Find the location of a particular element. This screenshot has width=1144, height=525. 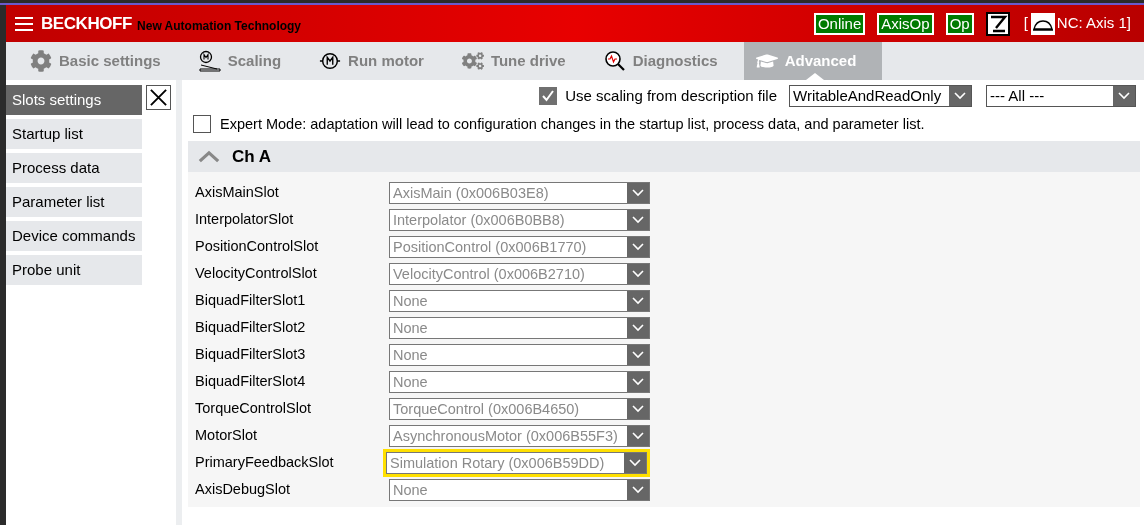

scaling-label: Use scaling from description file is located at coordinates (671, 96).